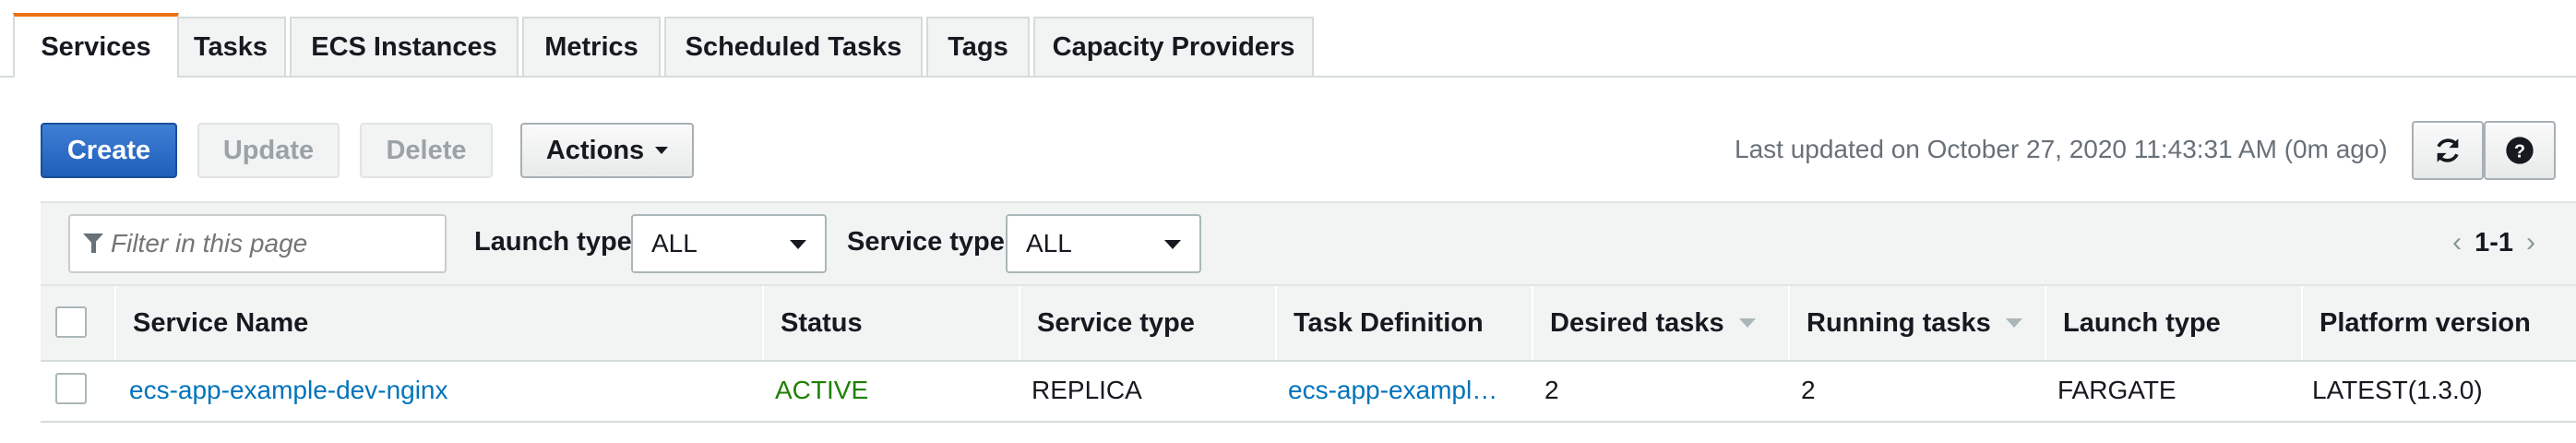 This screenshot has width=2576, height=443. I want to click on tab-capacity-providers: Capacity Providers, so click(1173, 47).